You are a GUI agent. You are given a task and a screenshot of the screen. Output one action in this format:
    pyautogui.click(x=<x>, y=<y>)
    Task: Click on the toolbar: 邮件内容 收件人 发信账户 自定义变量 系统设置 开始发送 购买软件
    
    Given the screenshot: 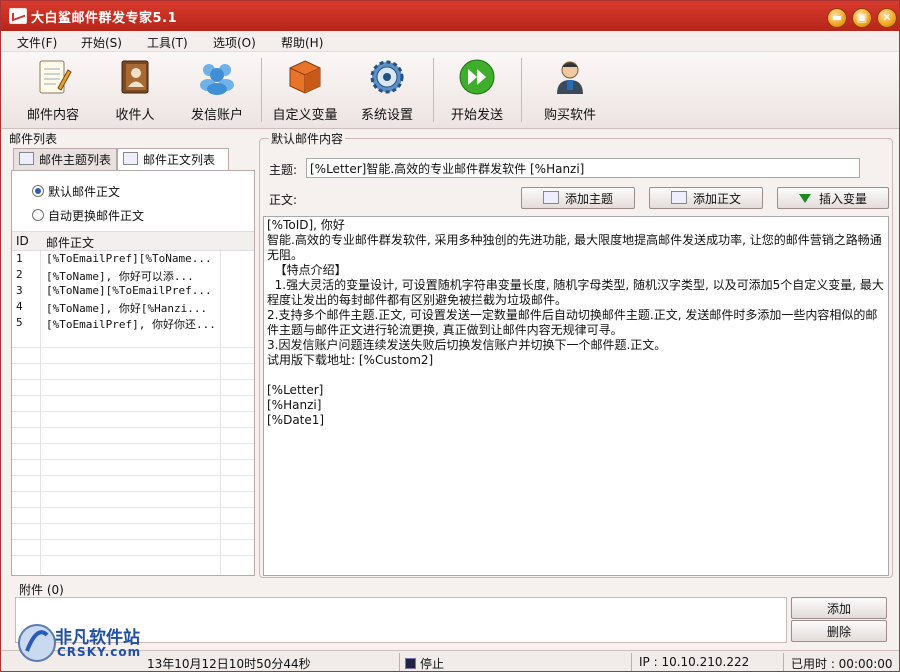 What is the action you would take?
    pyautogui.click(x=450, y=90)
    